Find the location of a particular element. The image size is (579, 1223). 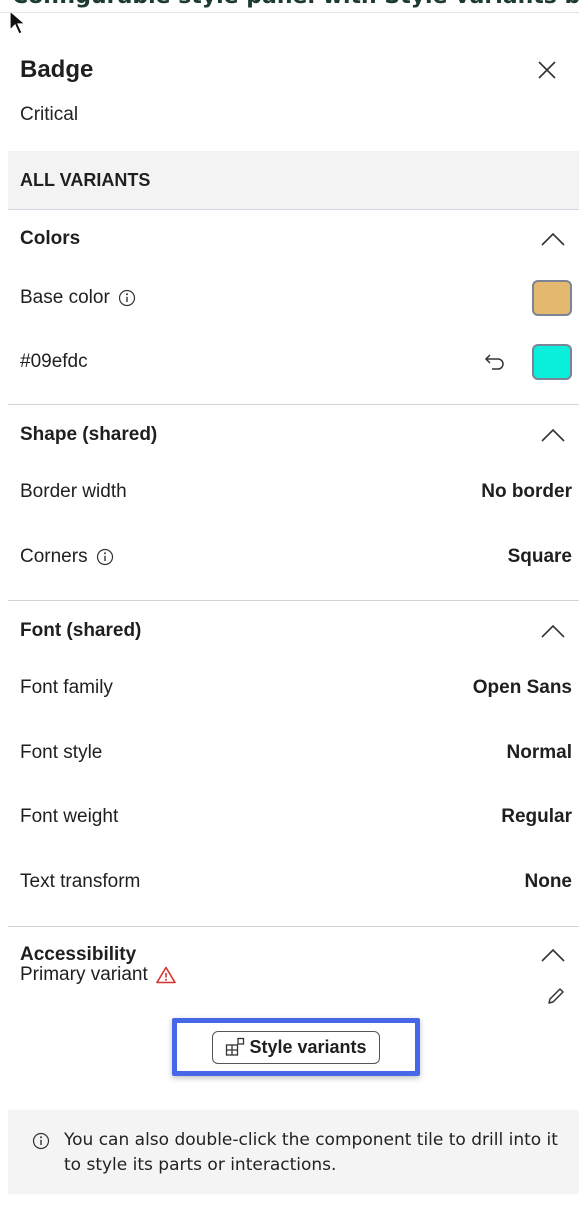

close-icon is located at coordinates (547, 70).